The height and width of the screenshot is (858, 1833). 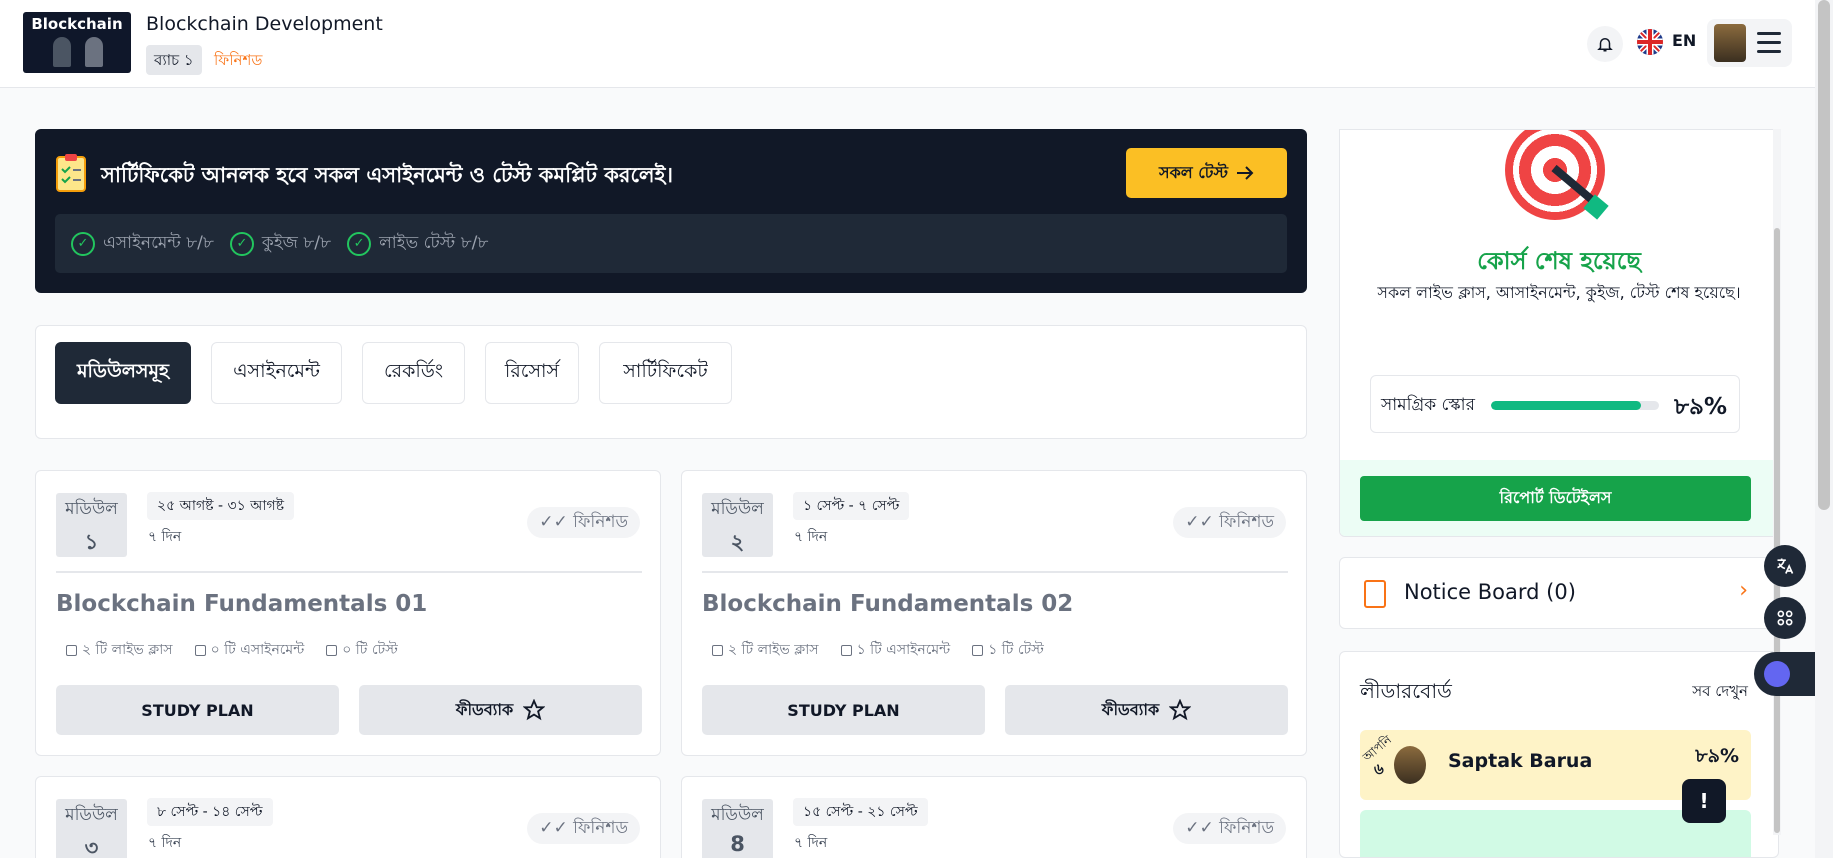 I want to click on module-date: ২৫ আগষ্ট - ৩১ আগষ্ট, so click(x=221, y=506).